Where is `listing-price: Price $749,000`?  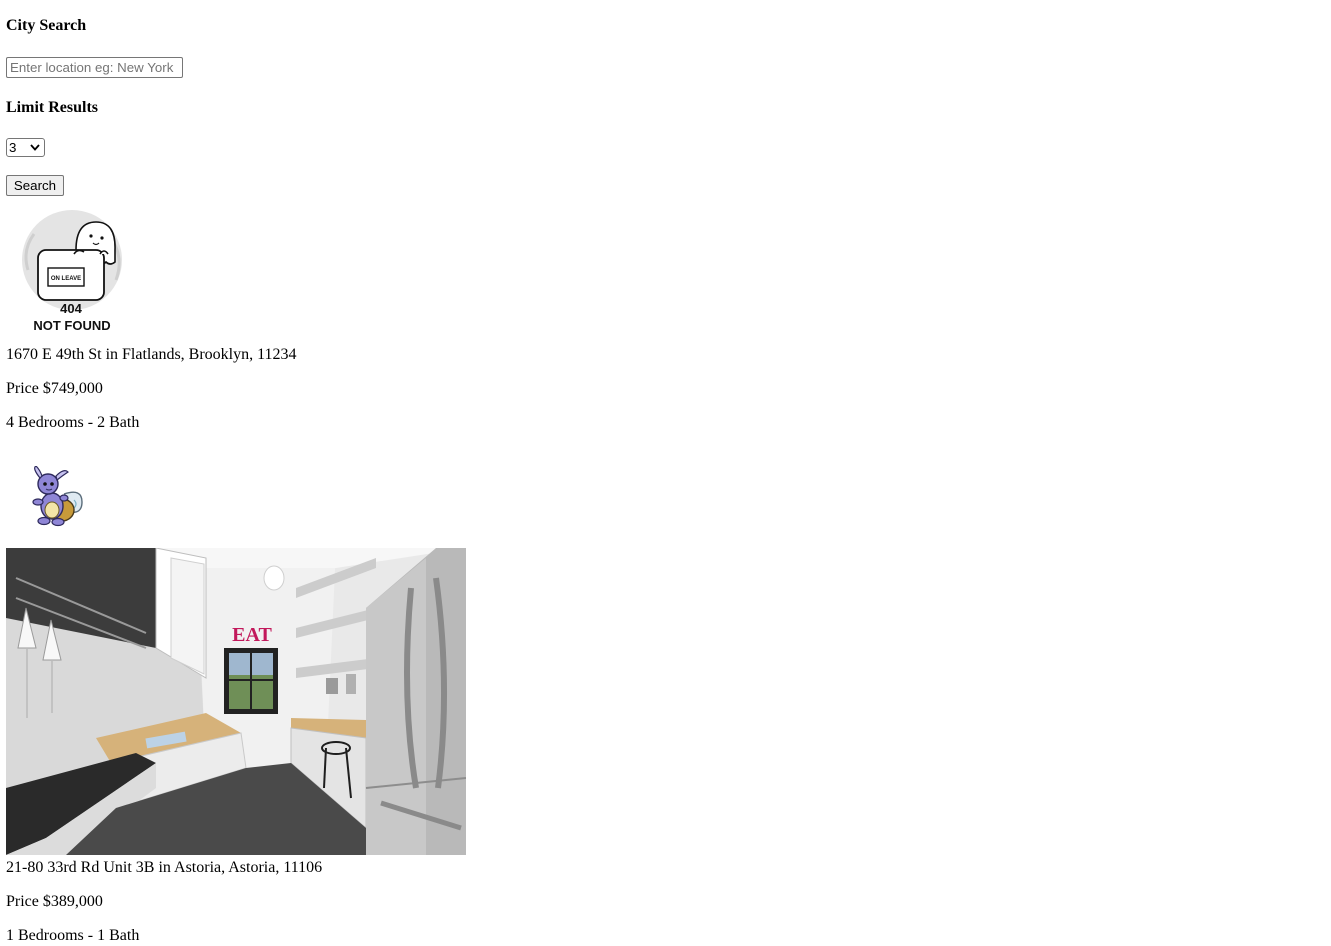 listing-price: Price $749,000 is located at coordinates (54, 388).